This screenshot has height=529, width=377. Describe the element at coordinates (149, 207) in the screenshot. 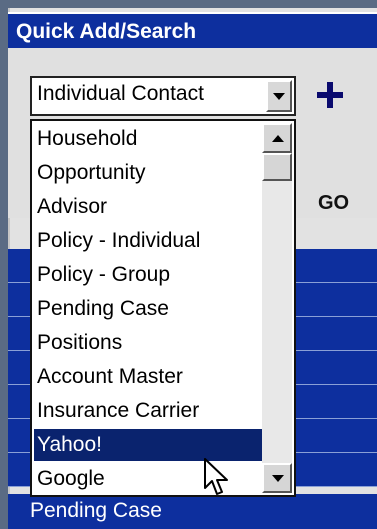

I see `option-advisor: Advisor` at that location.